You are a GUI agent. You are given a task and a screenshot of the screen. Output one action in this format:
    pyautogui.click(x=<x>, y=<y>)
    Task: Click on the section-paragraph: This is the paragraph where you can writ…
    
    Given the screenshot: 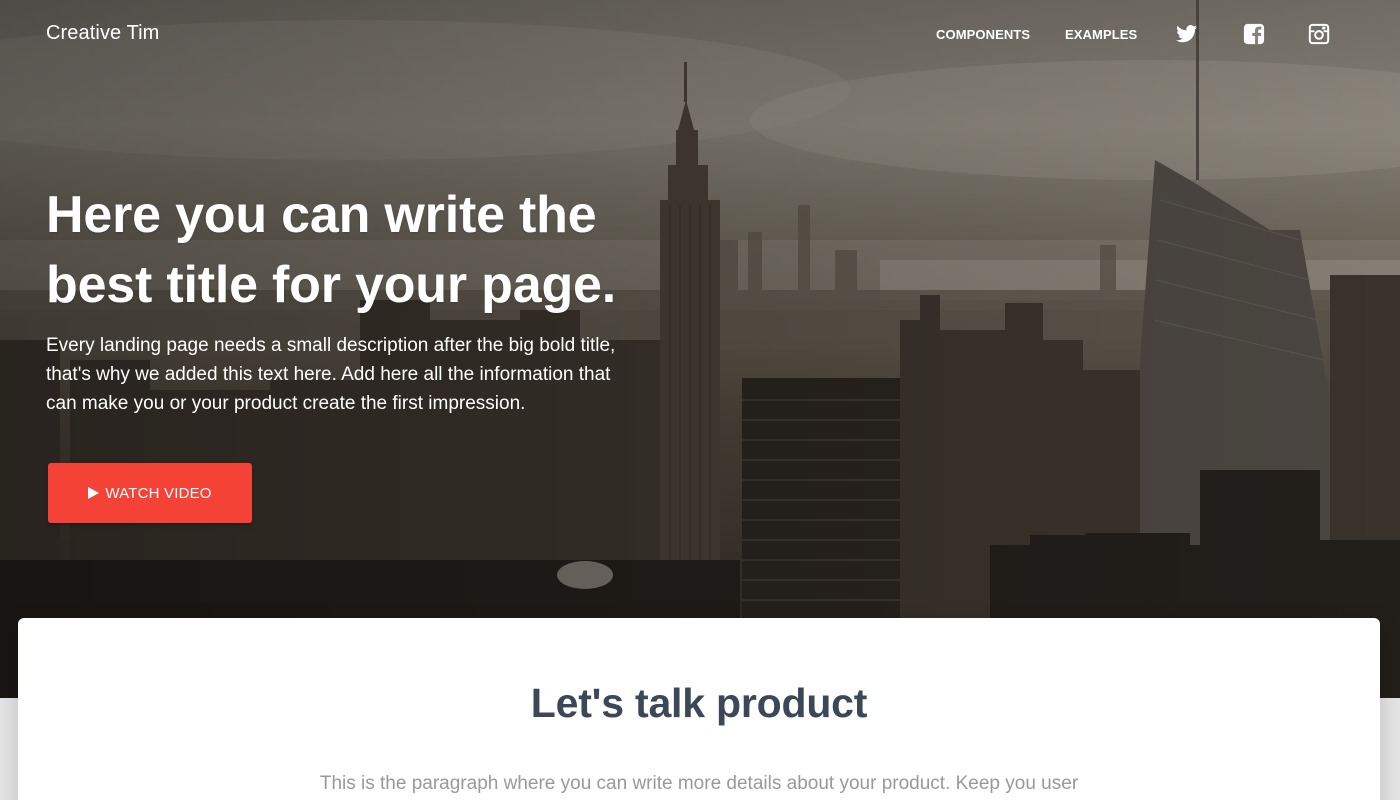 What is the action you would take?
    pyautogui.click(x=699, y=783)
    